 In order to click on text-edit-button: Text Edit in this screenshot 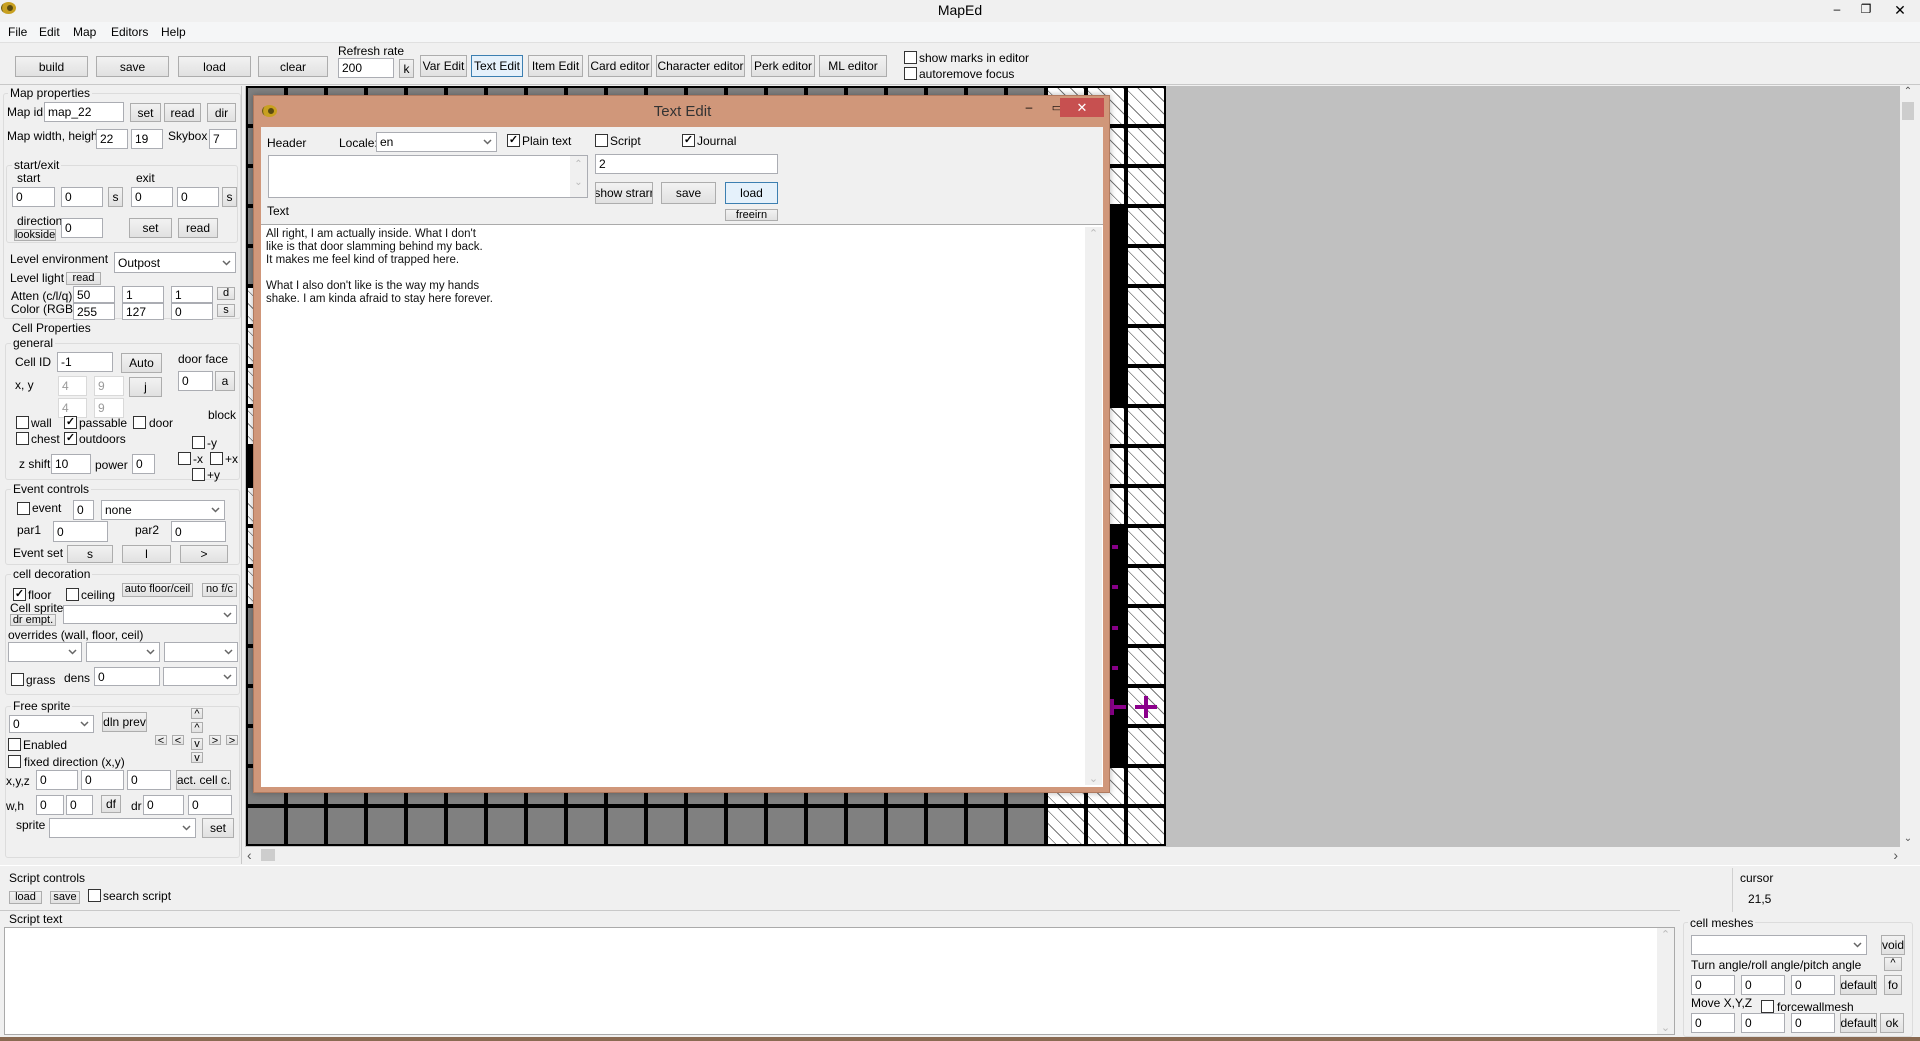, I will do `click(497, 66)`.